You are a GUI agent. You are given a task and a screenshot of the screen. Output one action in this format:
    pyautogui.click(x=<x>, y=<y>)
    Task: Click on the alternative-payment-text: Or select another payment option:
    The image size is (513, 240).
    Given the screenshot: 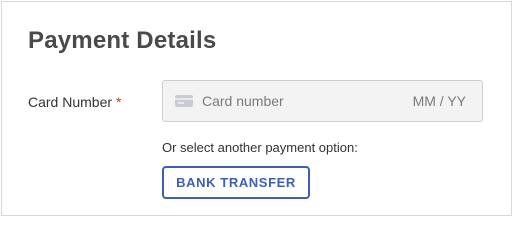 What is the action you would take?
    pyautogui.click(x=260, y=147)
    